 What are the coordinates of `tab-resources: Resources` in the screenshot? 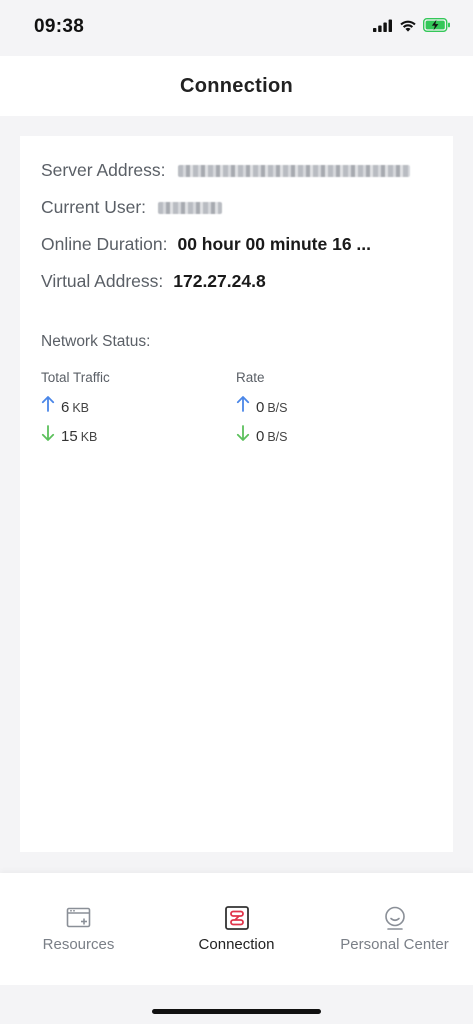 It's located at (78, 929).